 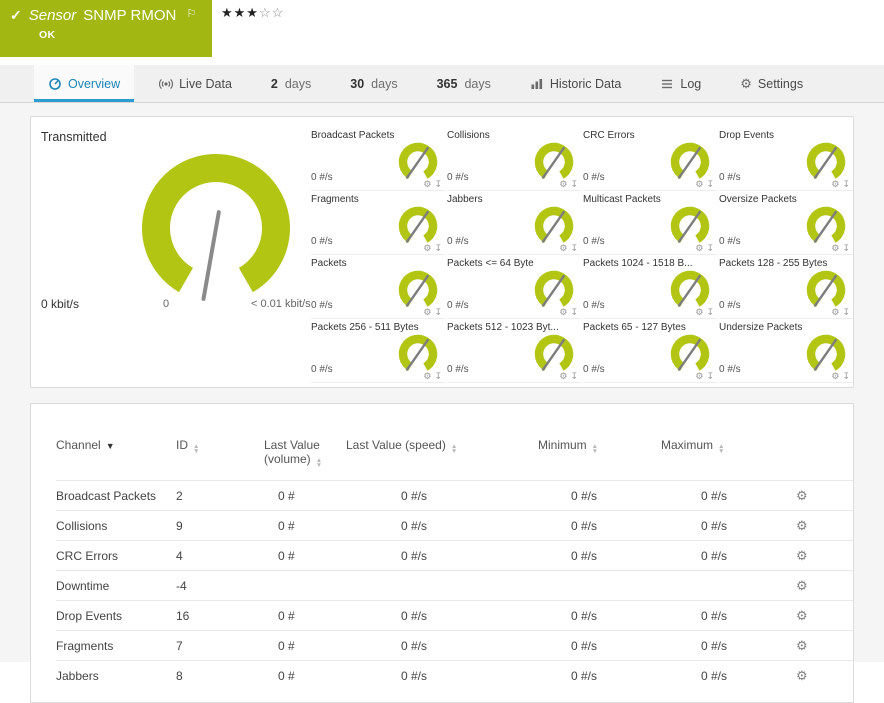 I want to click on mini-gauge-cell: Collisions 0 #/s ⚙ ↧, so click(x=514, y=159).